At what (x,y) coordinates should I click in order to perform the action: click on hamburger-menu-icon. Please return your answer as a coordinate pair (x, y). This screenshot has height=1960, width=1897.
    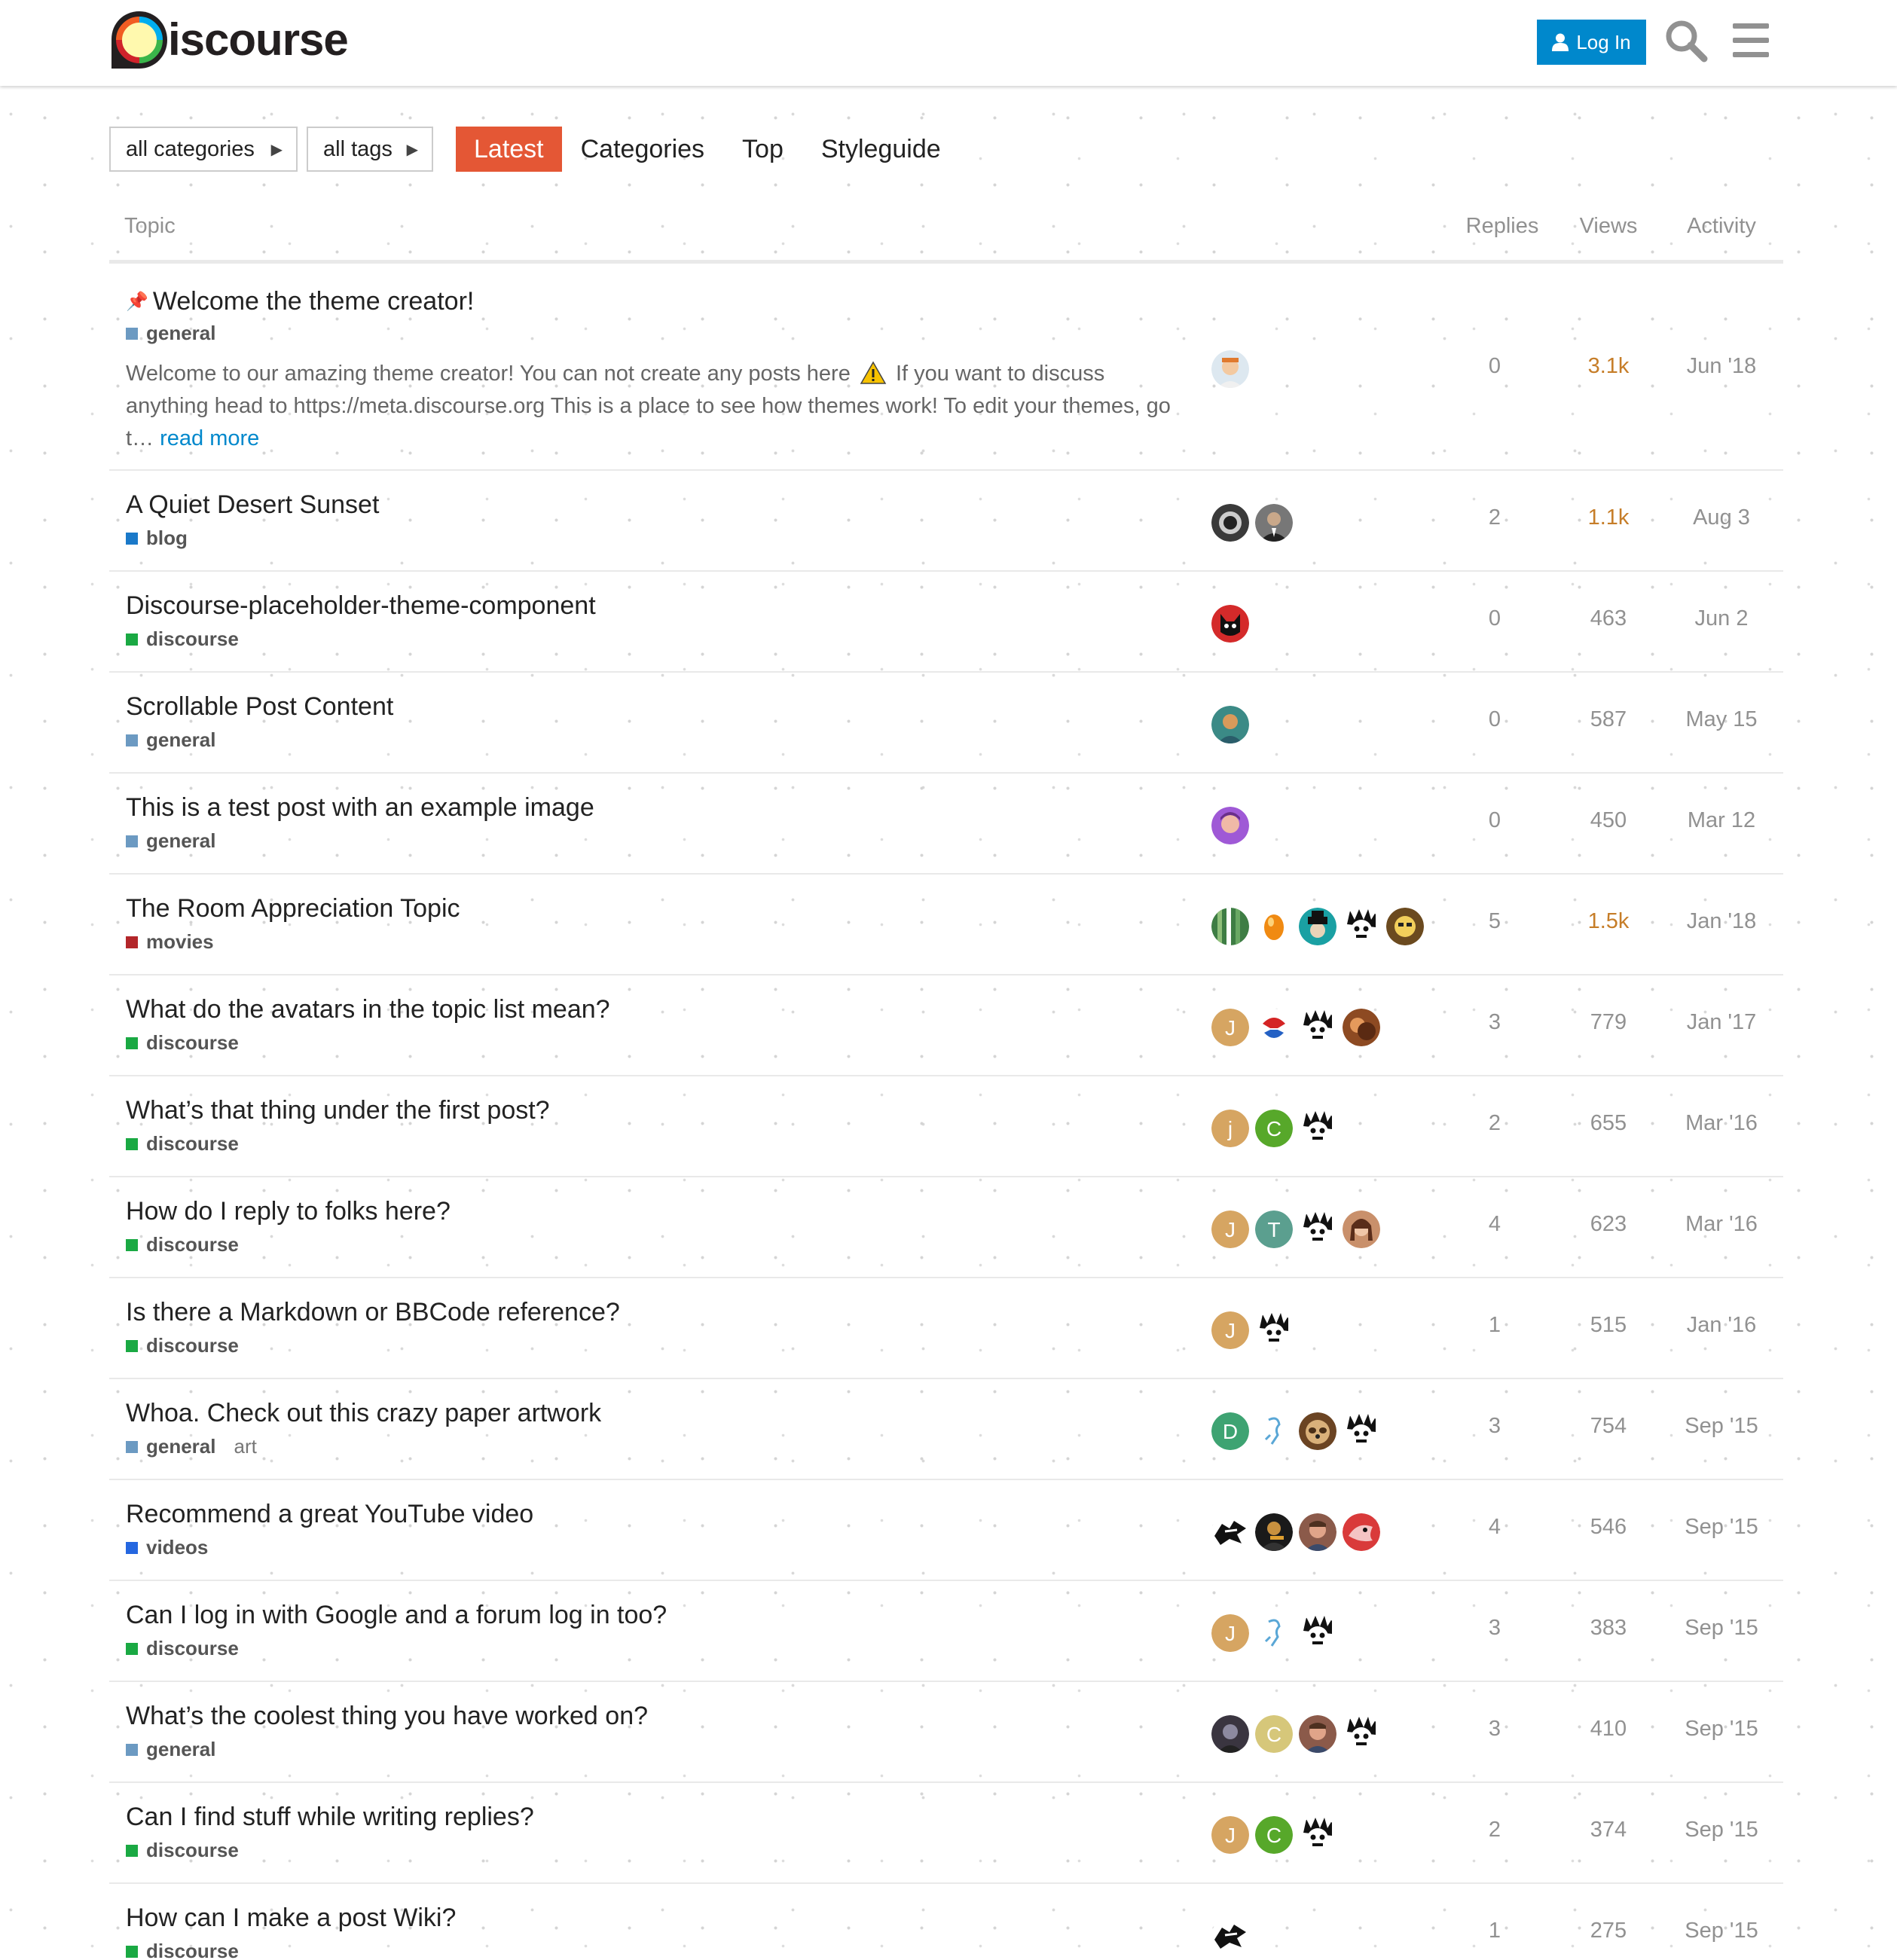
    Looking at the image, I should click on (1751, 40).